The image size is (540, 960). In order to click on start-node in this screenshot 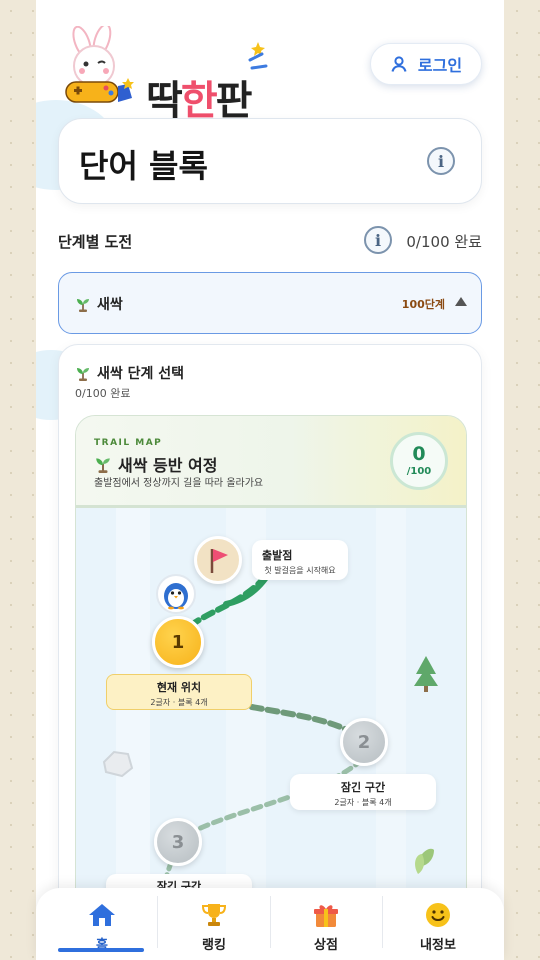, I will do `click(218, 560)`.